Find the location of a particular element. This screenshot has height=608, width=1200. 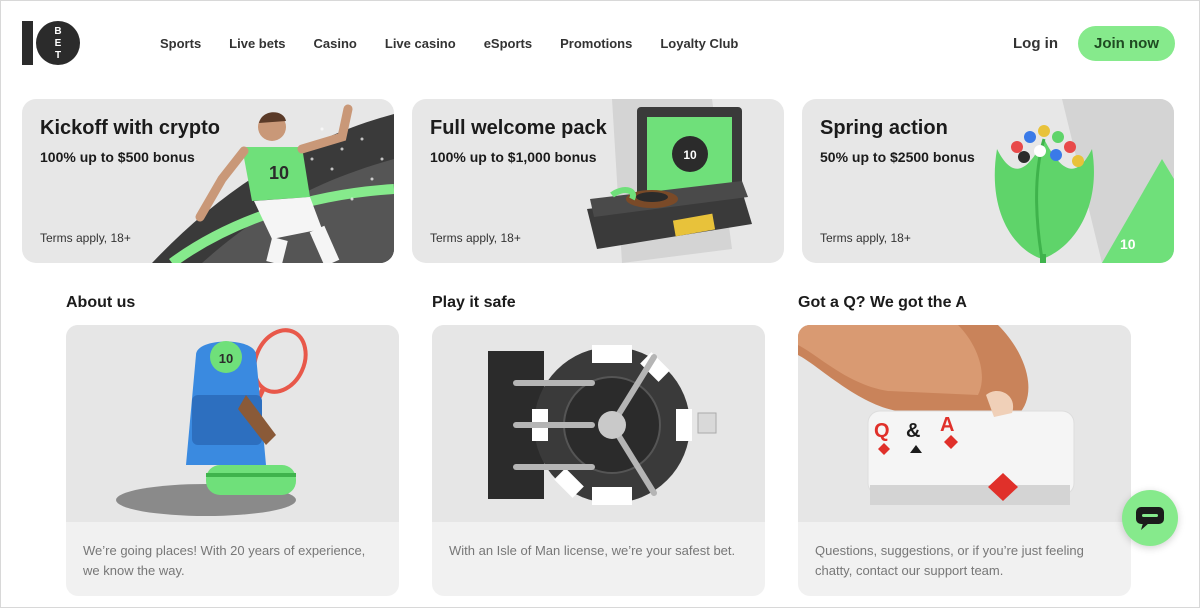

play-safe-heading: Play it safe is located at coordinates (474, 302).